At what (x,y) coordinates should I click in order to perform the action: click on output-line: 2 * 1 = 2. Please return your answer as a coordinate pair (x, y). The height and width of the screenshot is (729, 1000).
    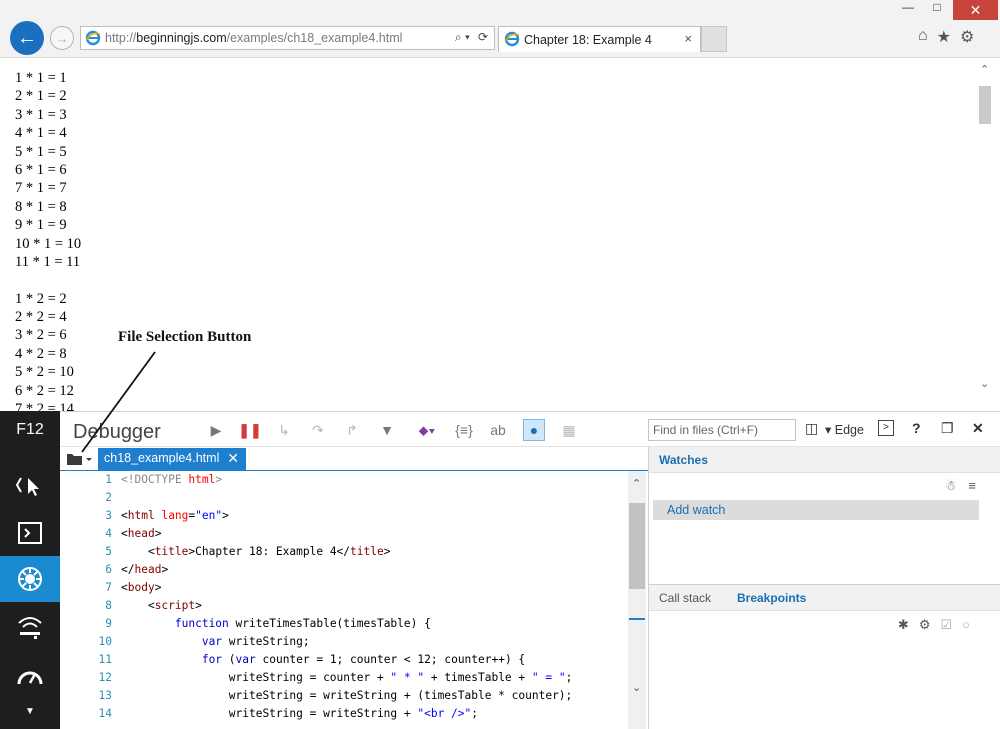
    Looking at the image, I should click on (41, 96).